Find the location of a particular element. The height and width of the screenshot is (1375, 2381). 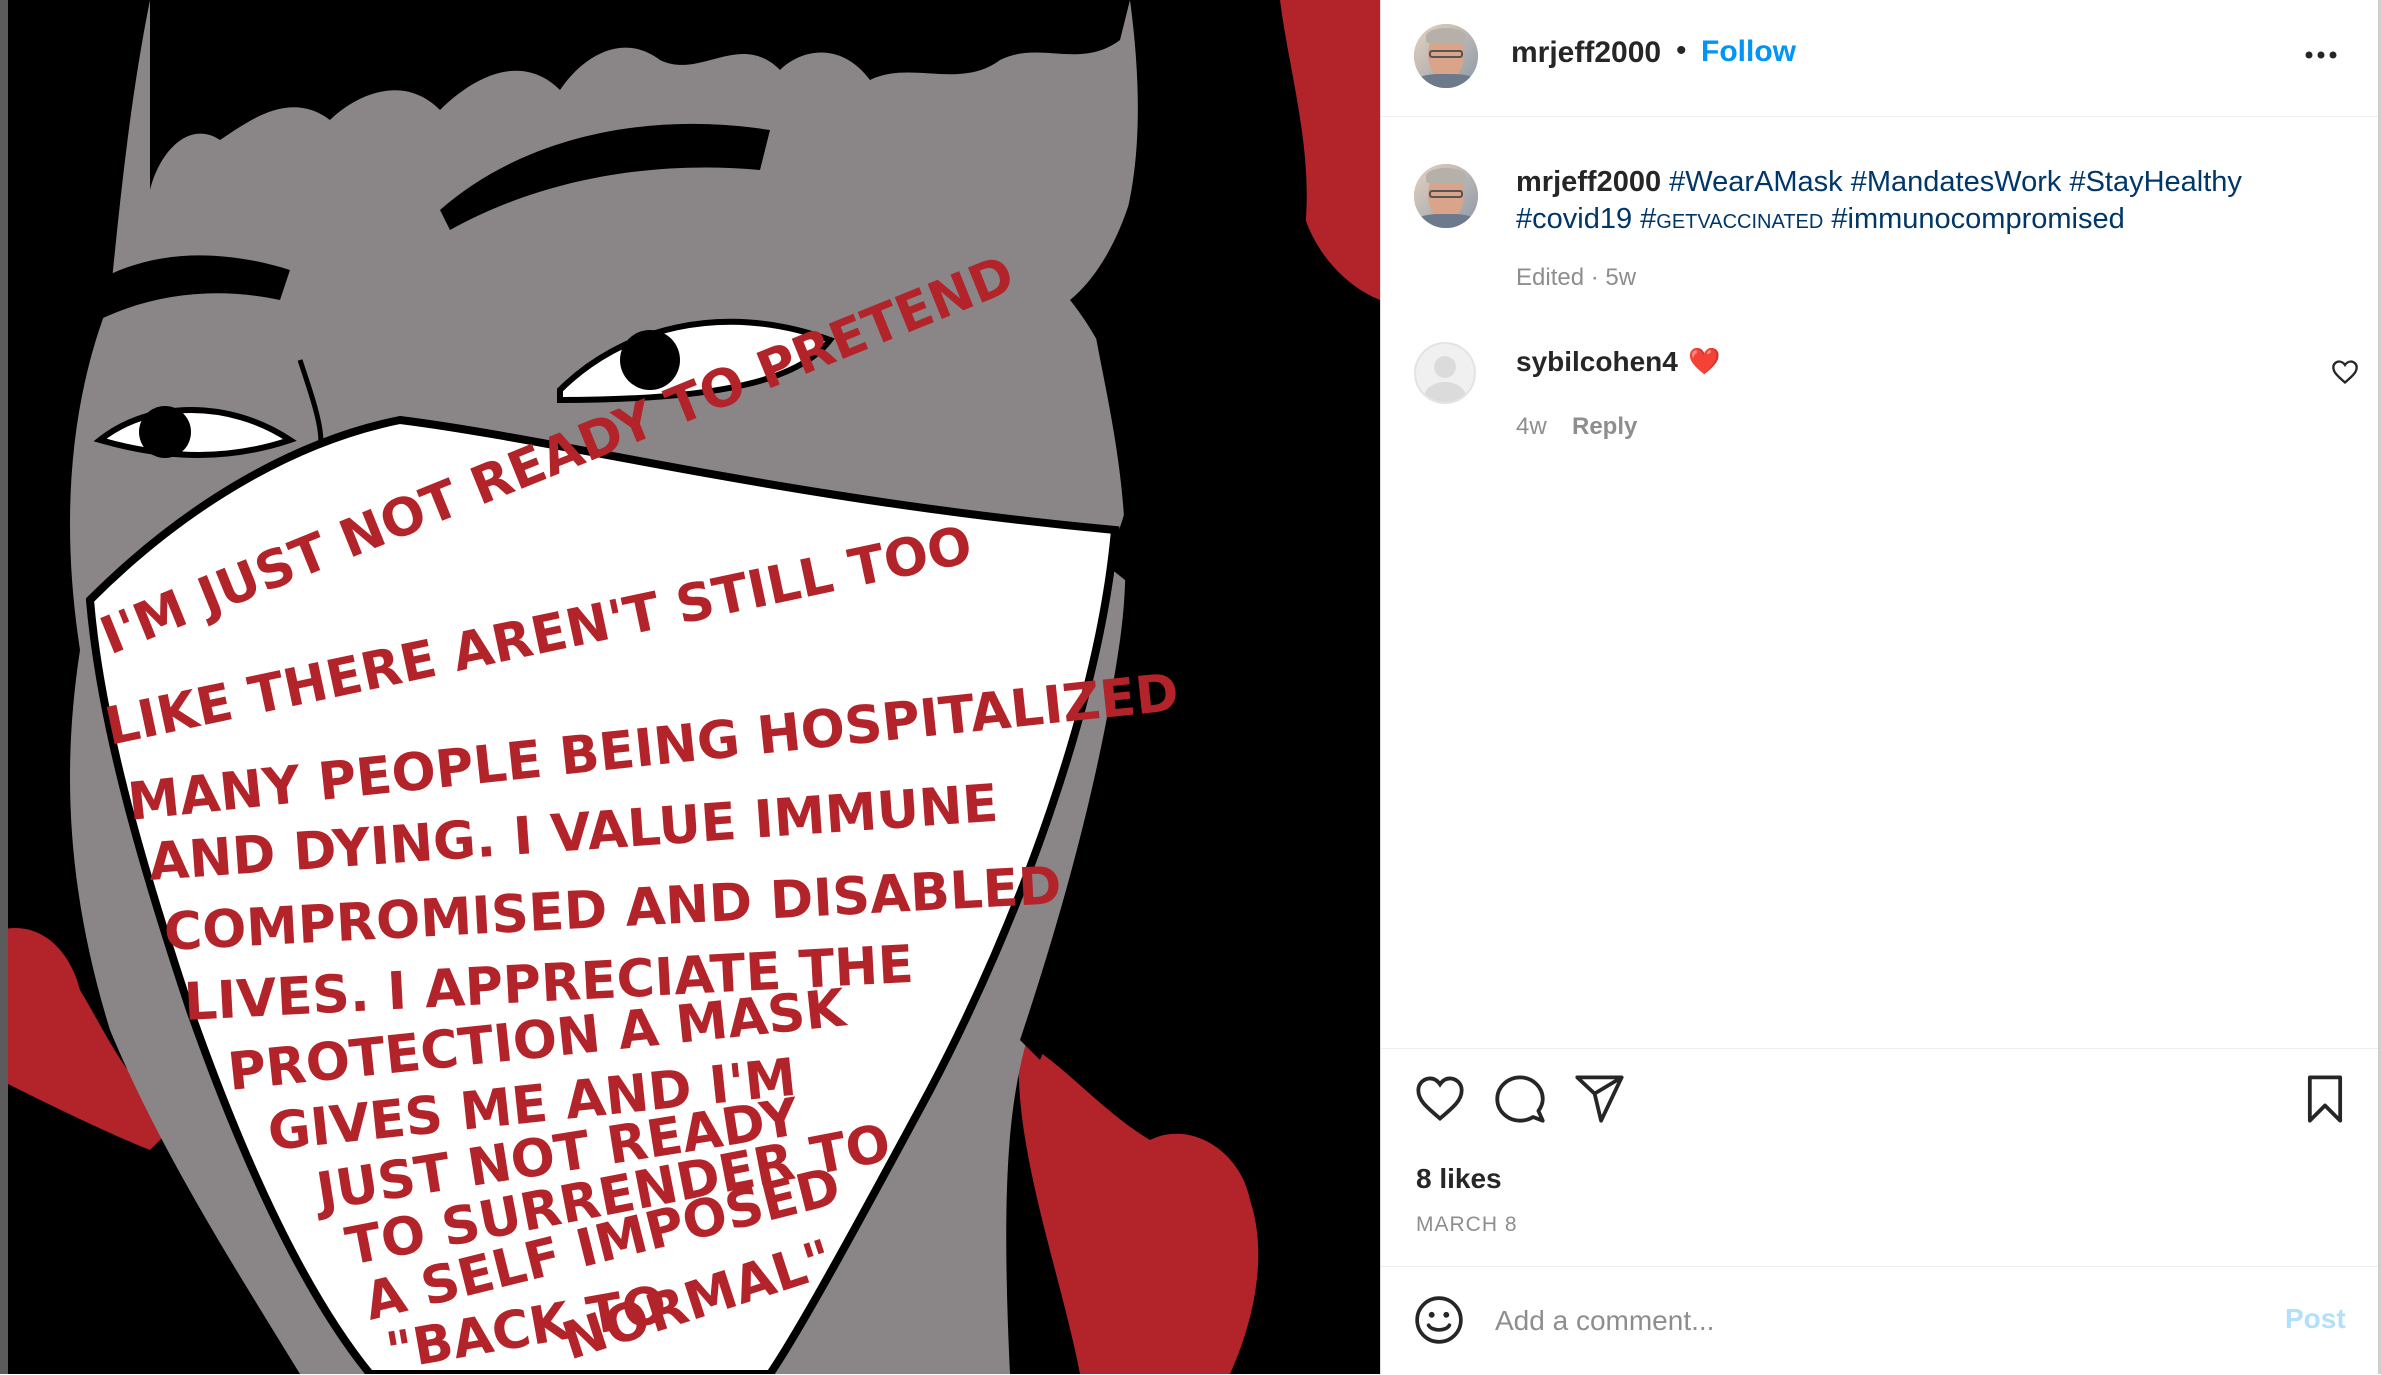

share-icon is located at coordinates (1600, 1099).